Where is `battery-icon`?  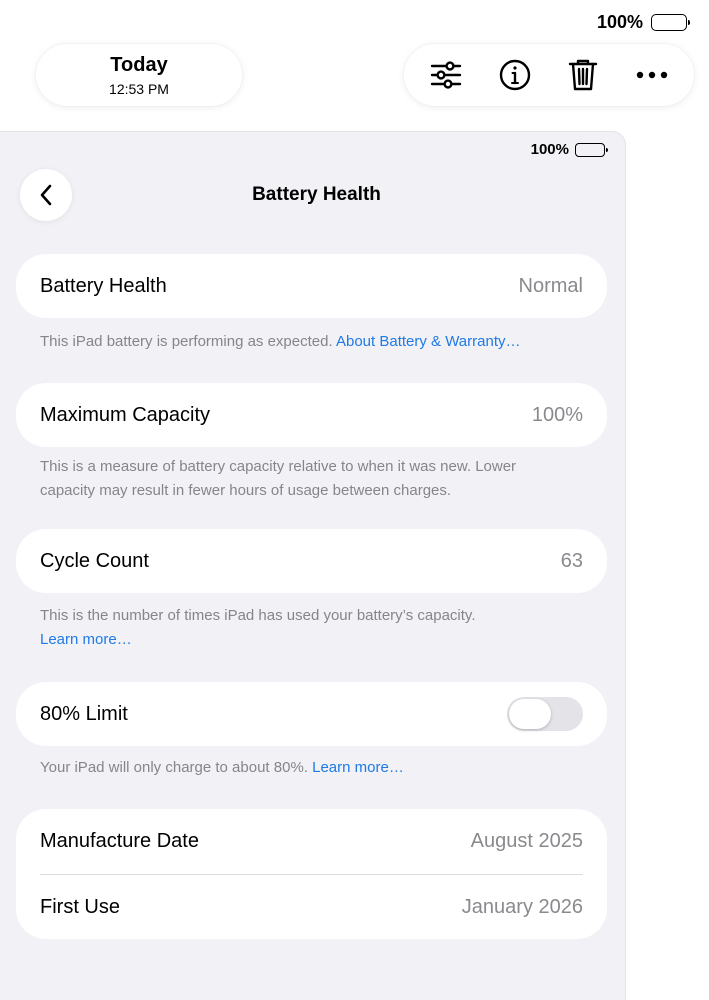
battery-icon is located at coordinates (670, 22).